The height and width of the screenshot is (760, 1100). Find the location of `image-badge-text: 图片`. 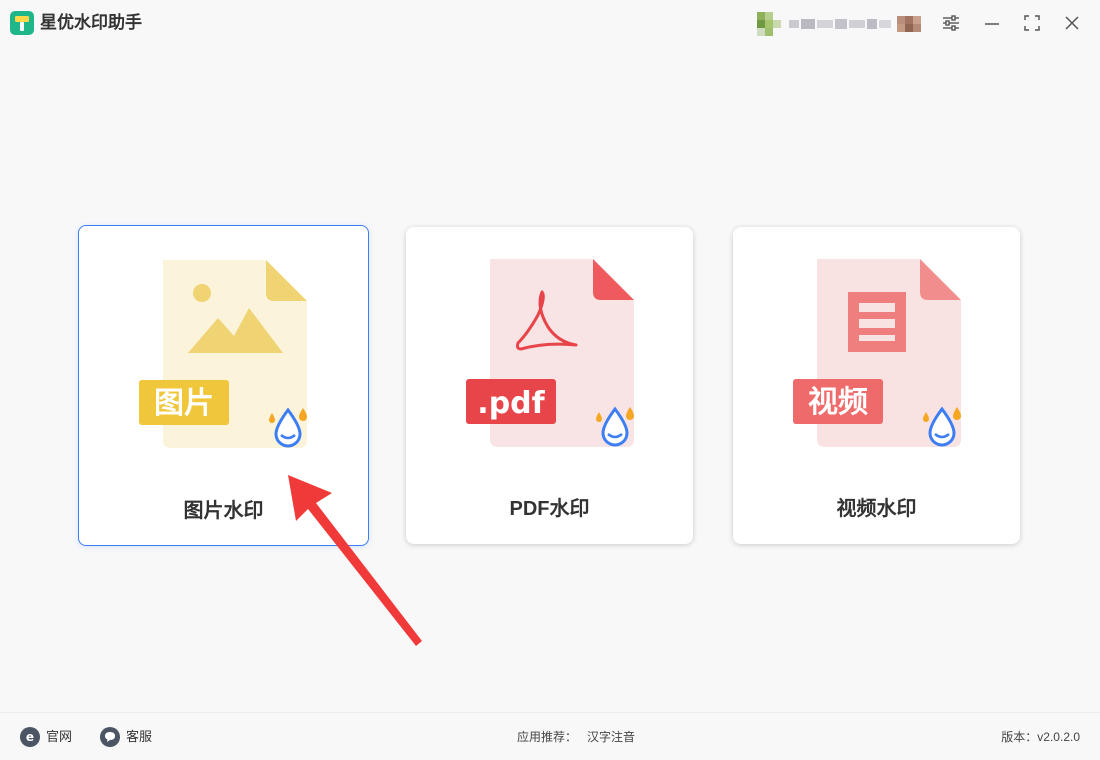

image-badge-text: 图片 is located at coordinates (184, 403).